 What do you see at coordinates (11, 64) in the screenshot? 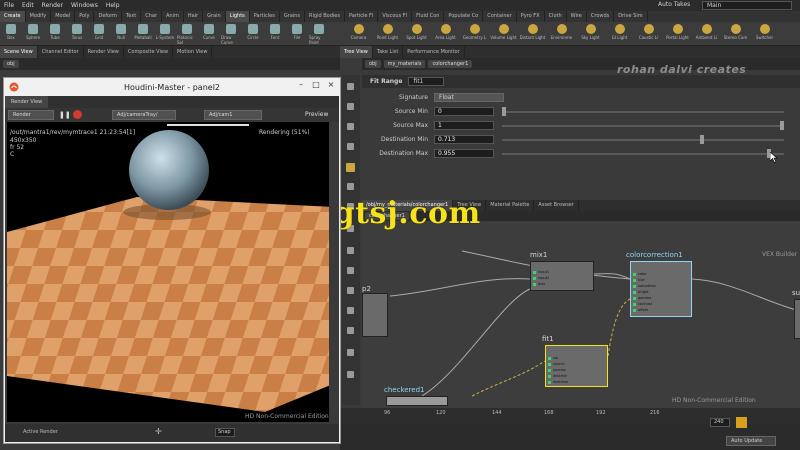
I see `left-path-obj: obj` at bounding box center [11, 64].